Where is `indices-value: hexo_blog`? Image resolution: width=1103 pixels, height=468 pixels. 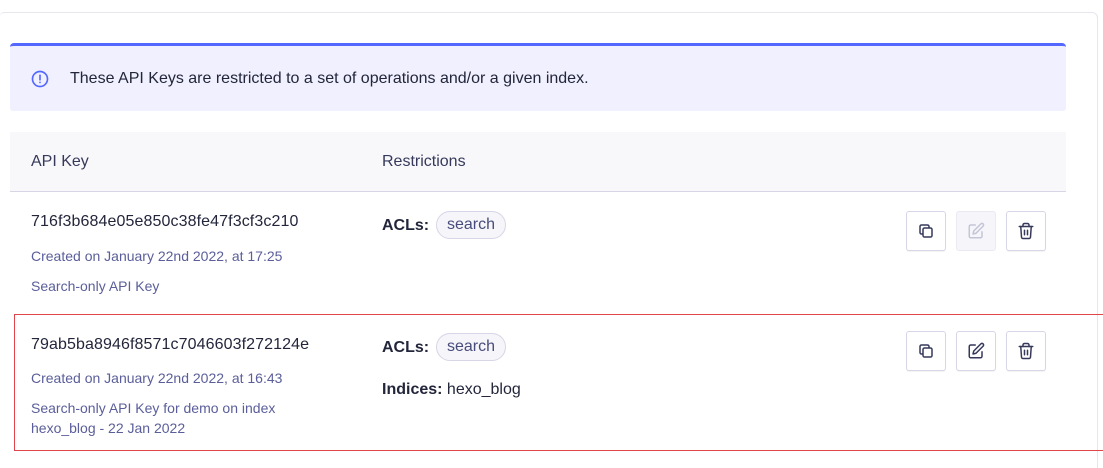 indices-value: hexo_blog is located at coordinates (483, 389).